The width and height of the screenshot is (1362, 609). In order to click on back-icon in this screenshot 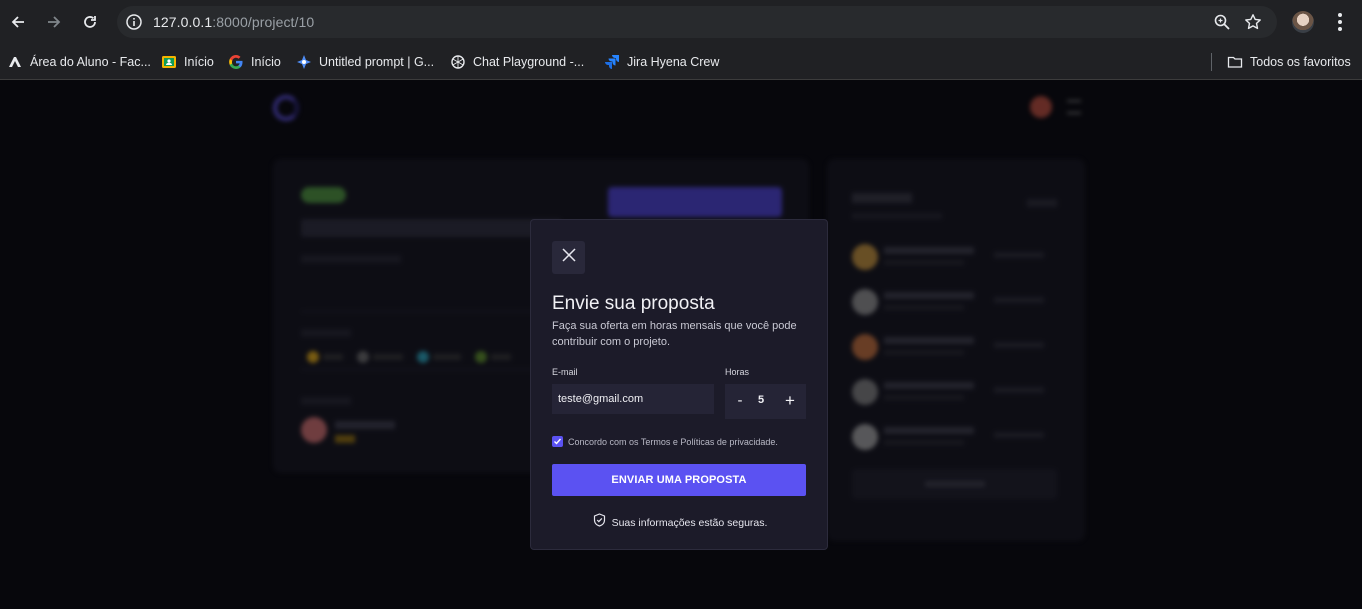, I will do `click(18, 22)`.